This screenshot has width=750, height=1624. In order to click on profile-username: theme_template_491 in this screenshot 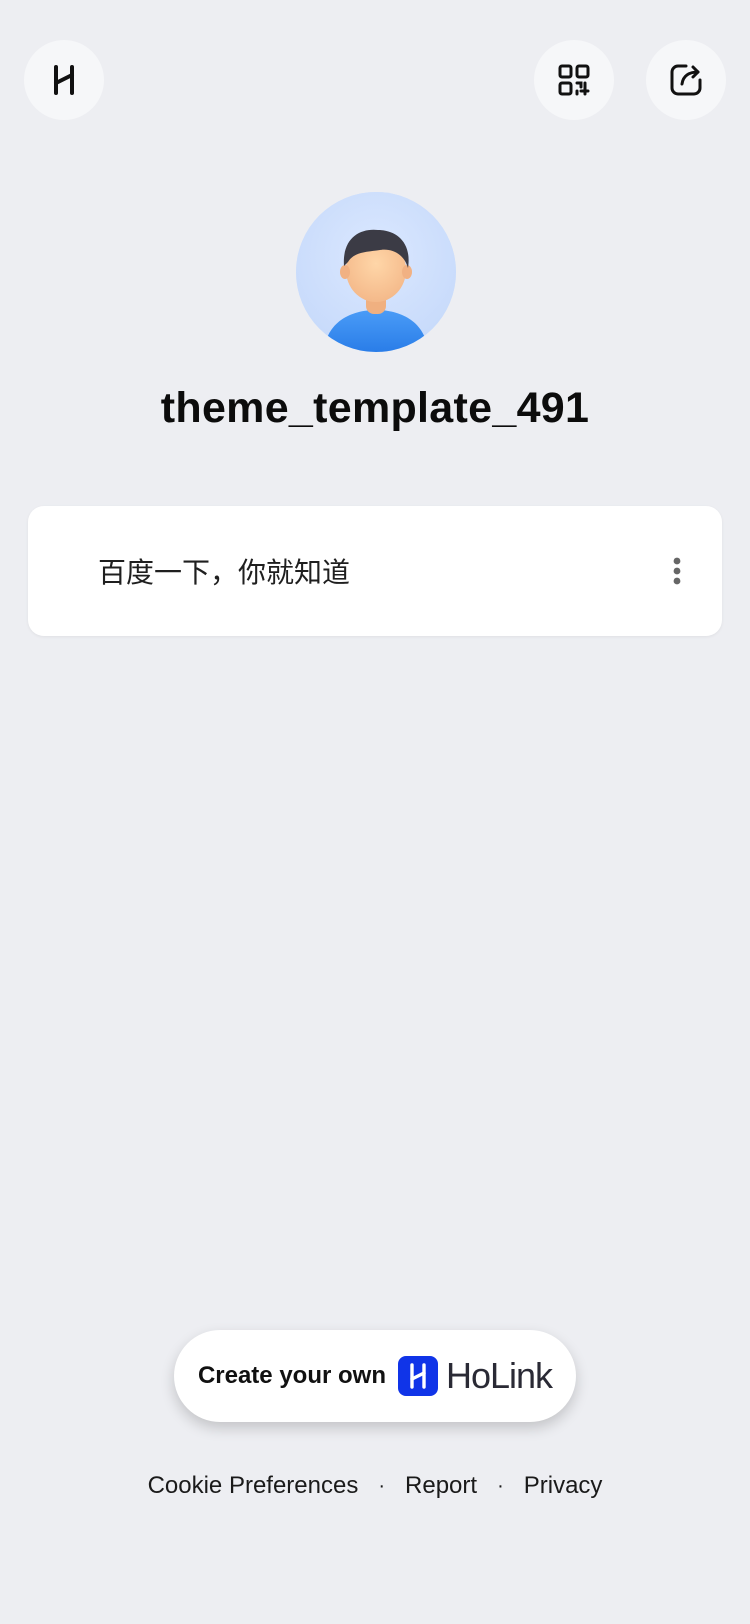, I will do `click(375, 408)`.